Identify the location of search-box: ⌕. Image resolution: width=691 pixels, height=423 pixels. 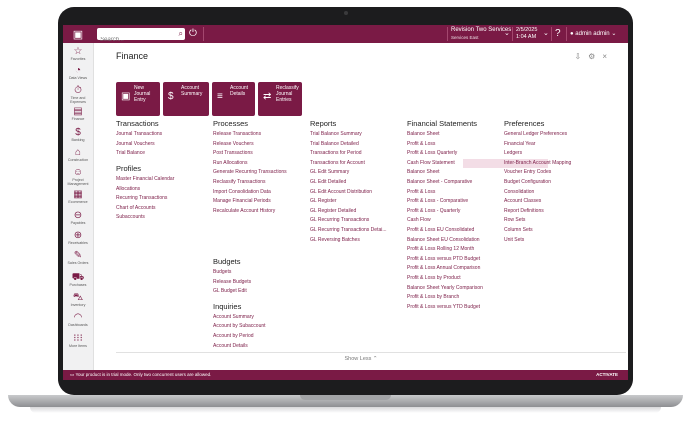
(141, 37).